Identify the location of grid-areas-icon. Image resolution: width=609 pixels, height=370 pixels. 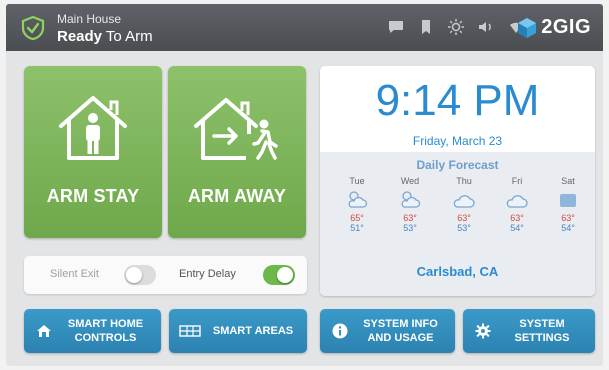
(190, 331).